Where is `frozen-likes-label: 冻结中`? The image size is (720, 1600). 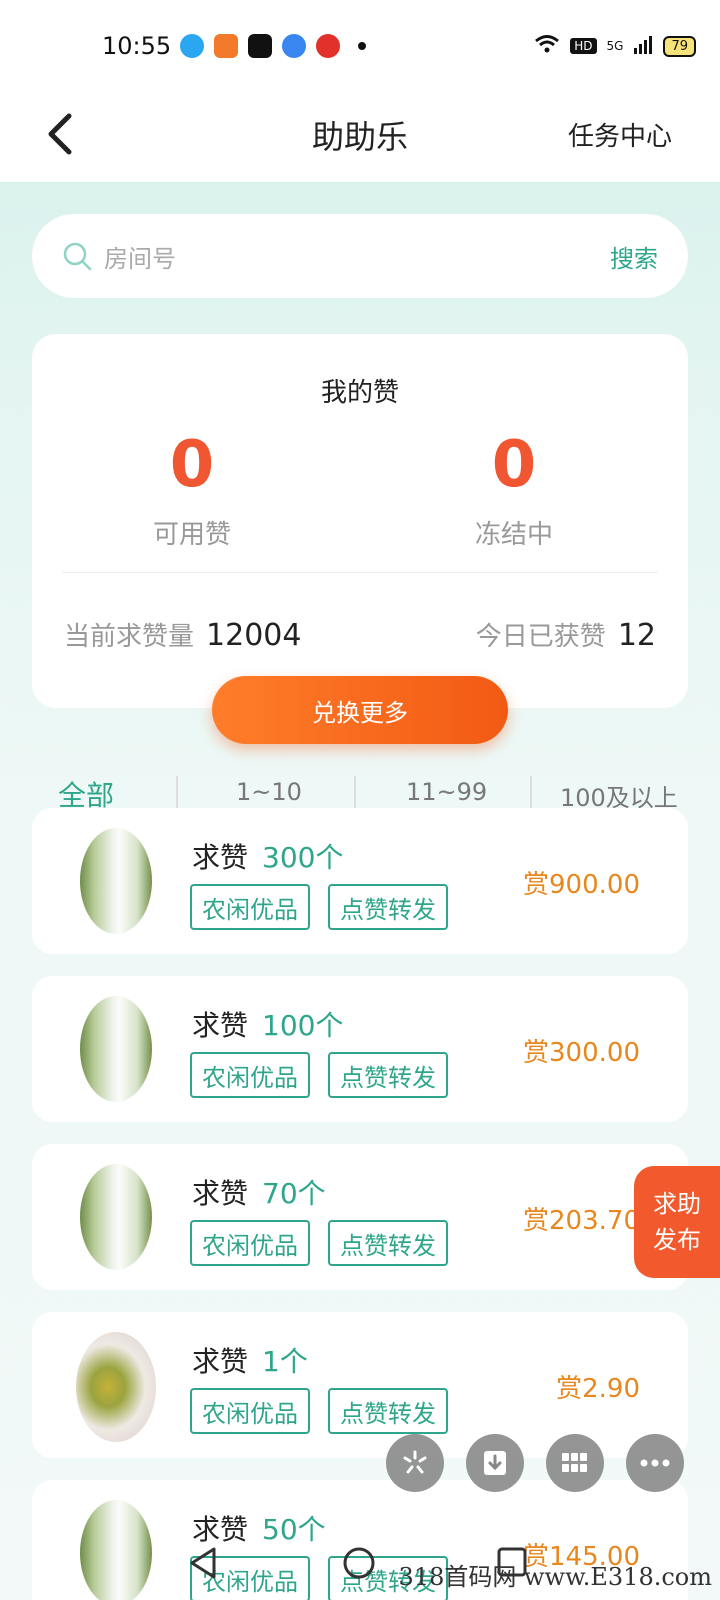 frozen-likes-label: 冻结中 is located at coordinates (513, 535).